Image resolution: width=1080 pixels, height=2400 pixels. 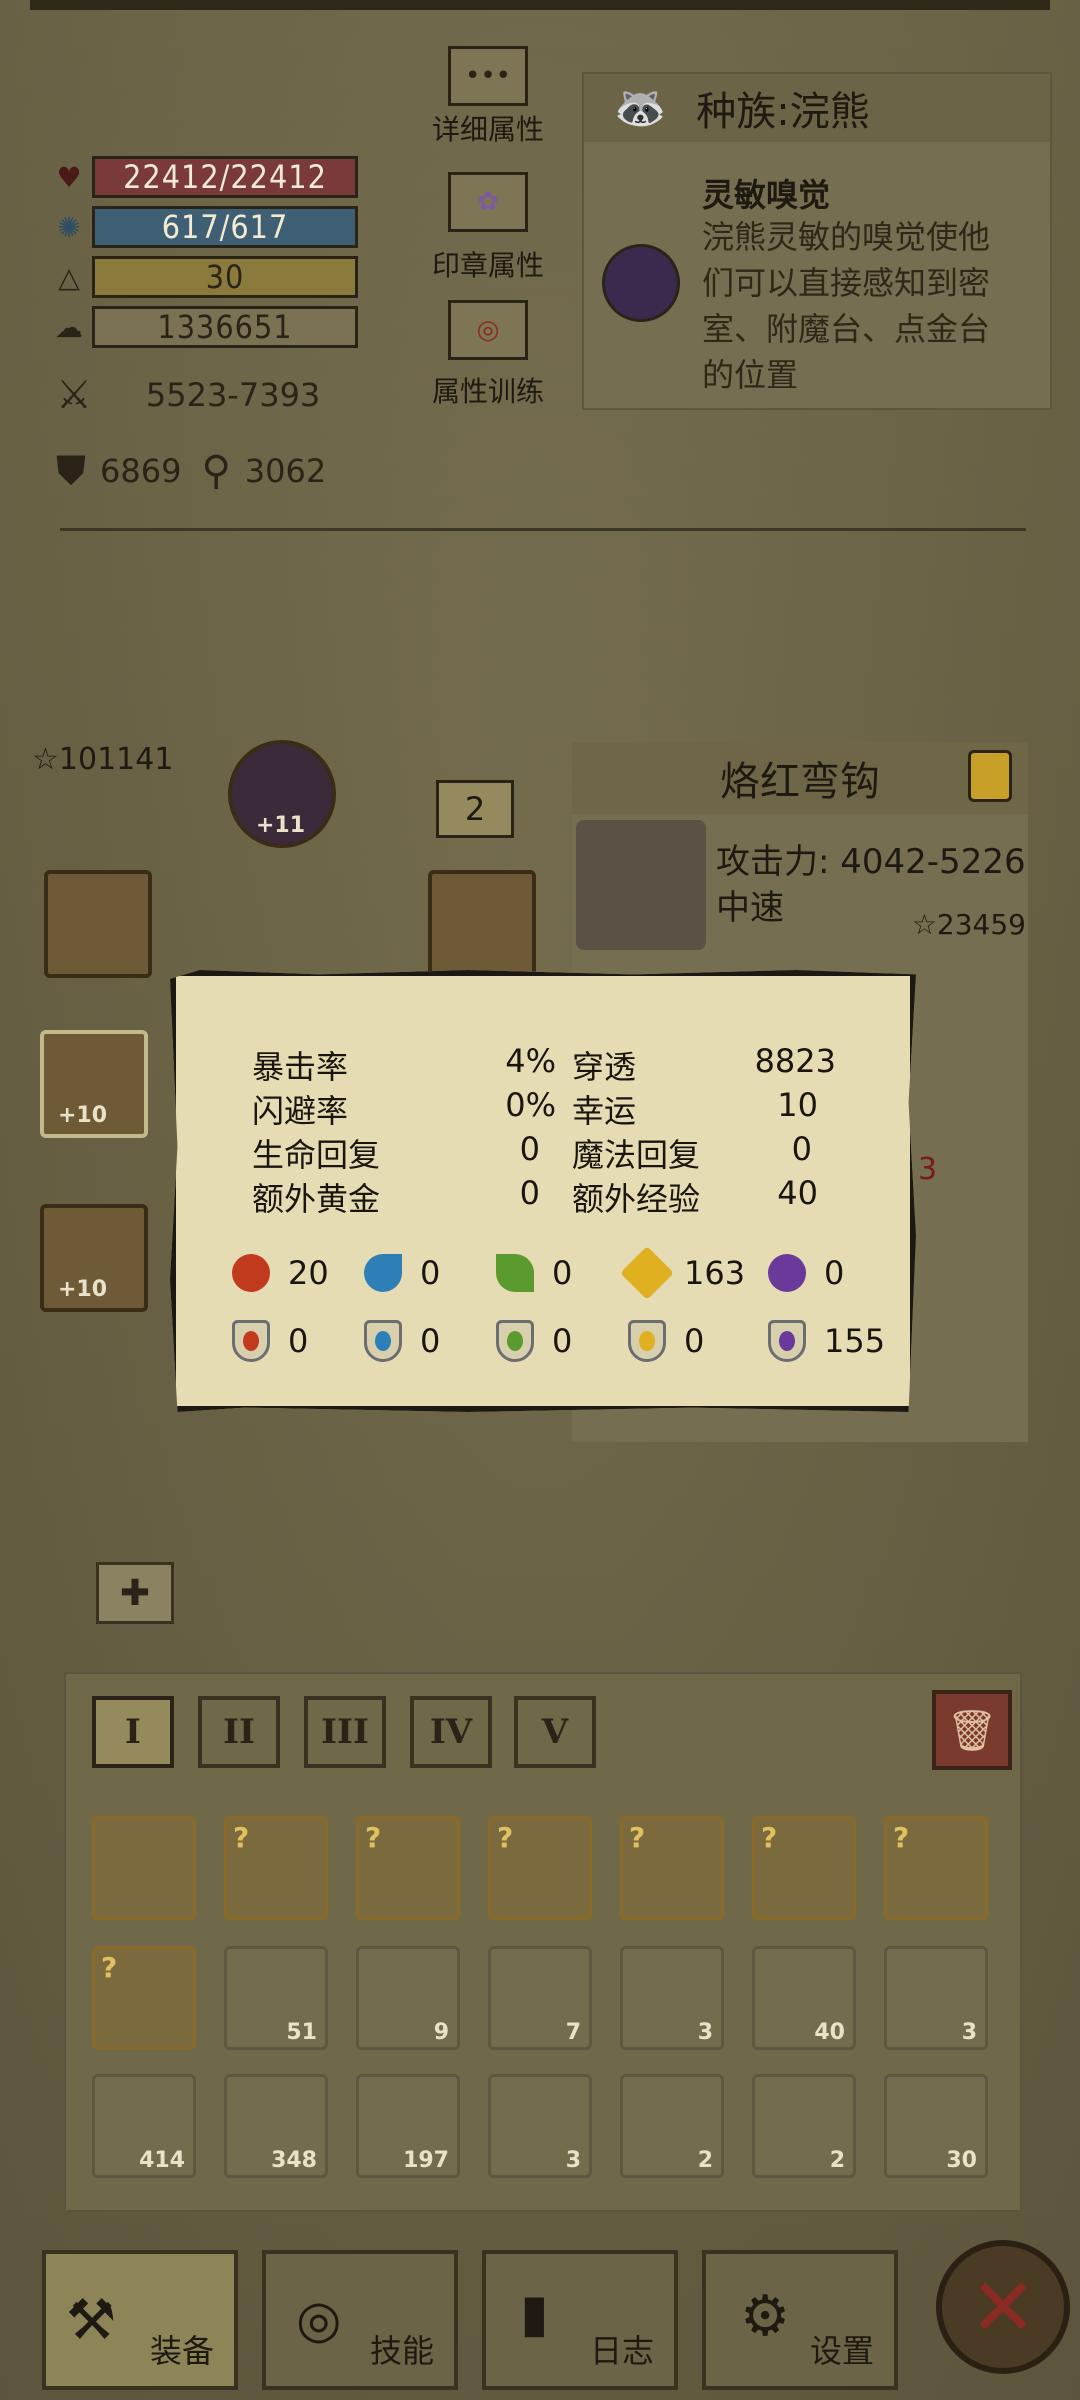 What do you see at coordinates (135, 1593) in the screenshot?
I see `add-slot-button: ✚` at bounding box center [135, 1593].